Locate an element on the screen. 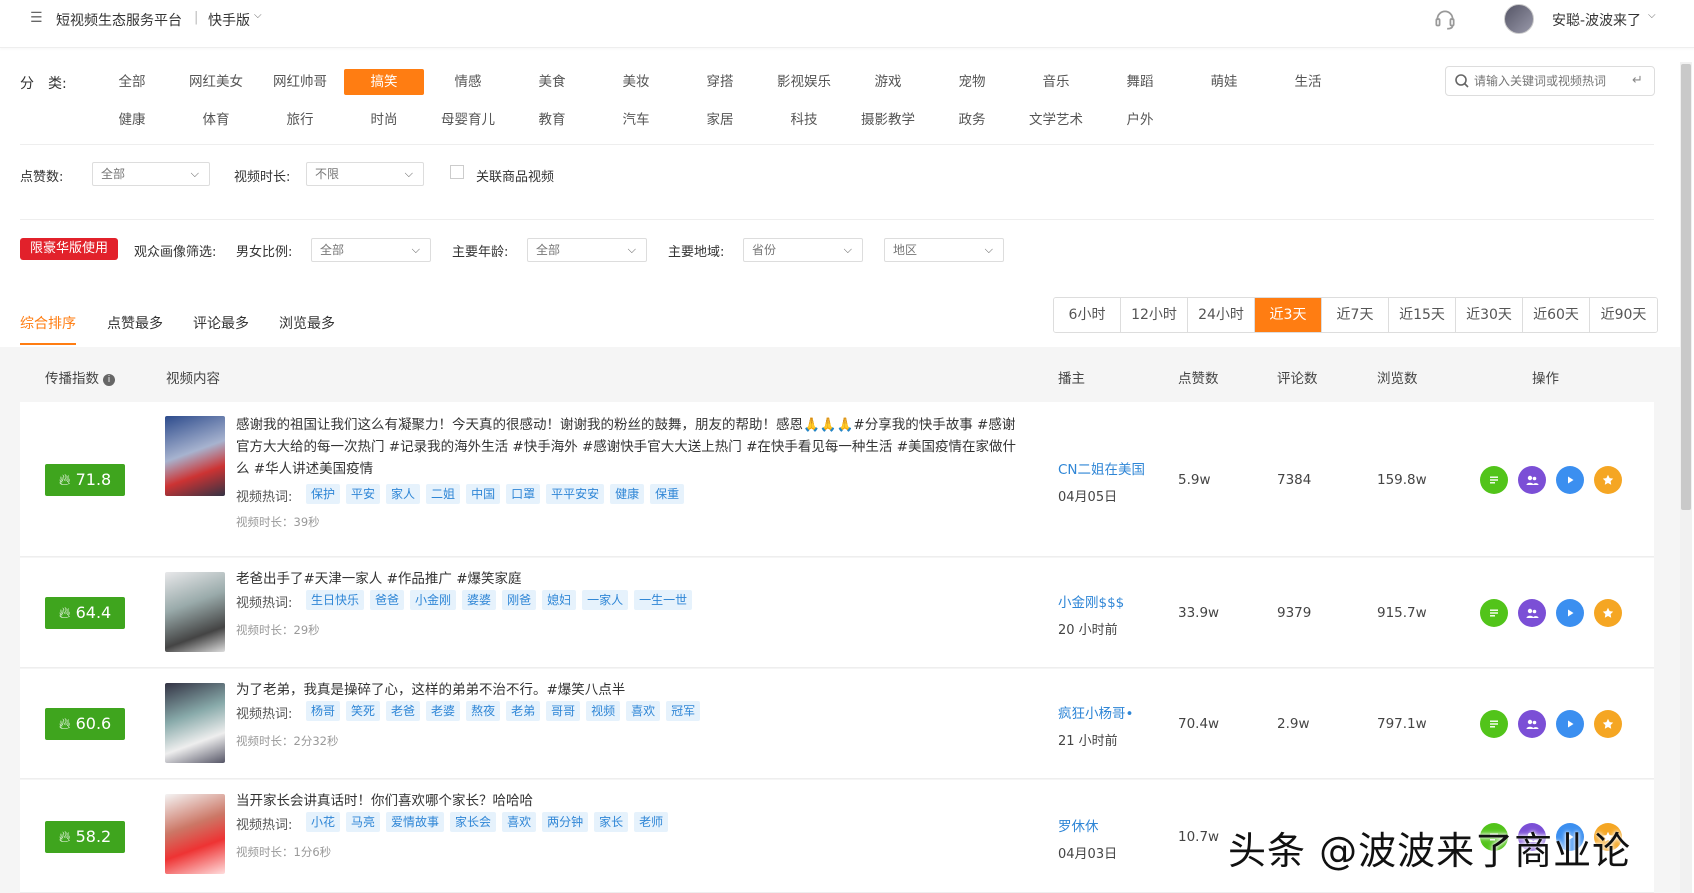  sort-tab-composite: 综合排序 is located at coordinates (48, 323).